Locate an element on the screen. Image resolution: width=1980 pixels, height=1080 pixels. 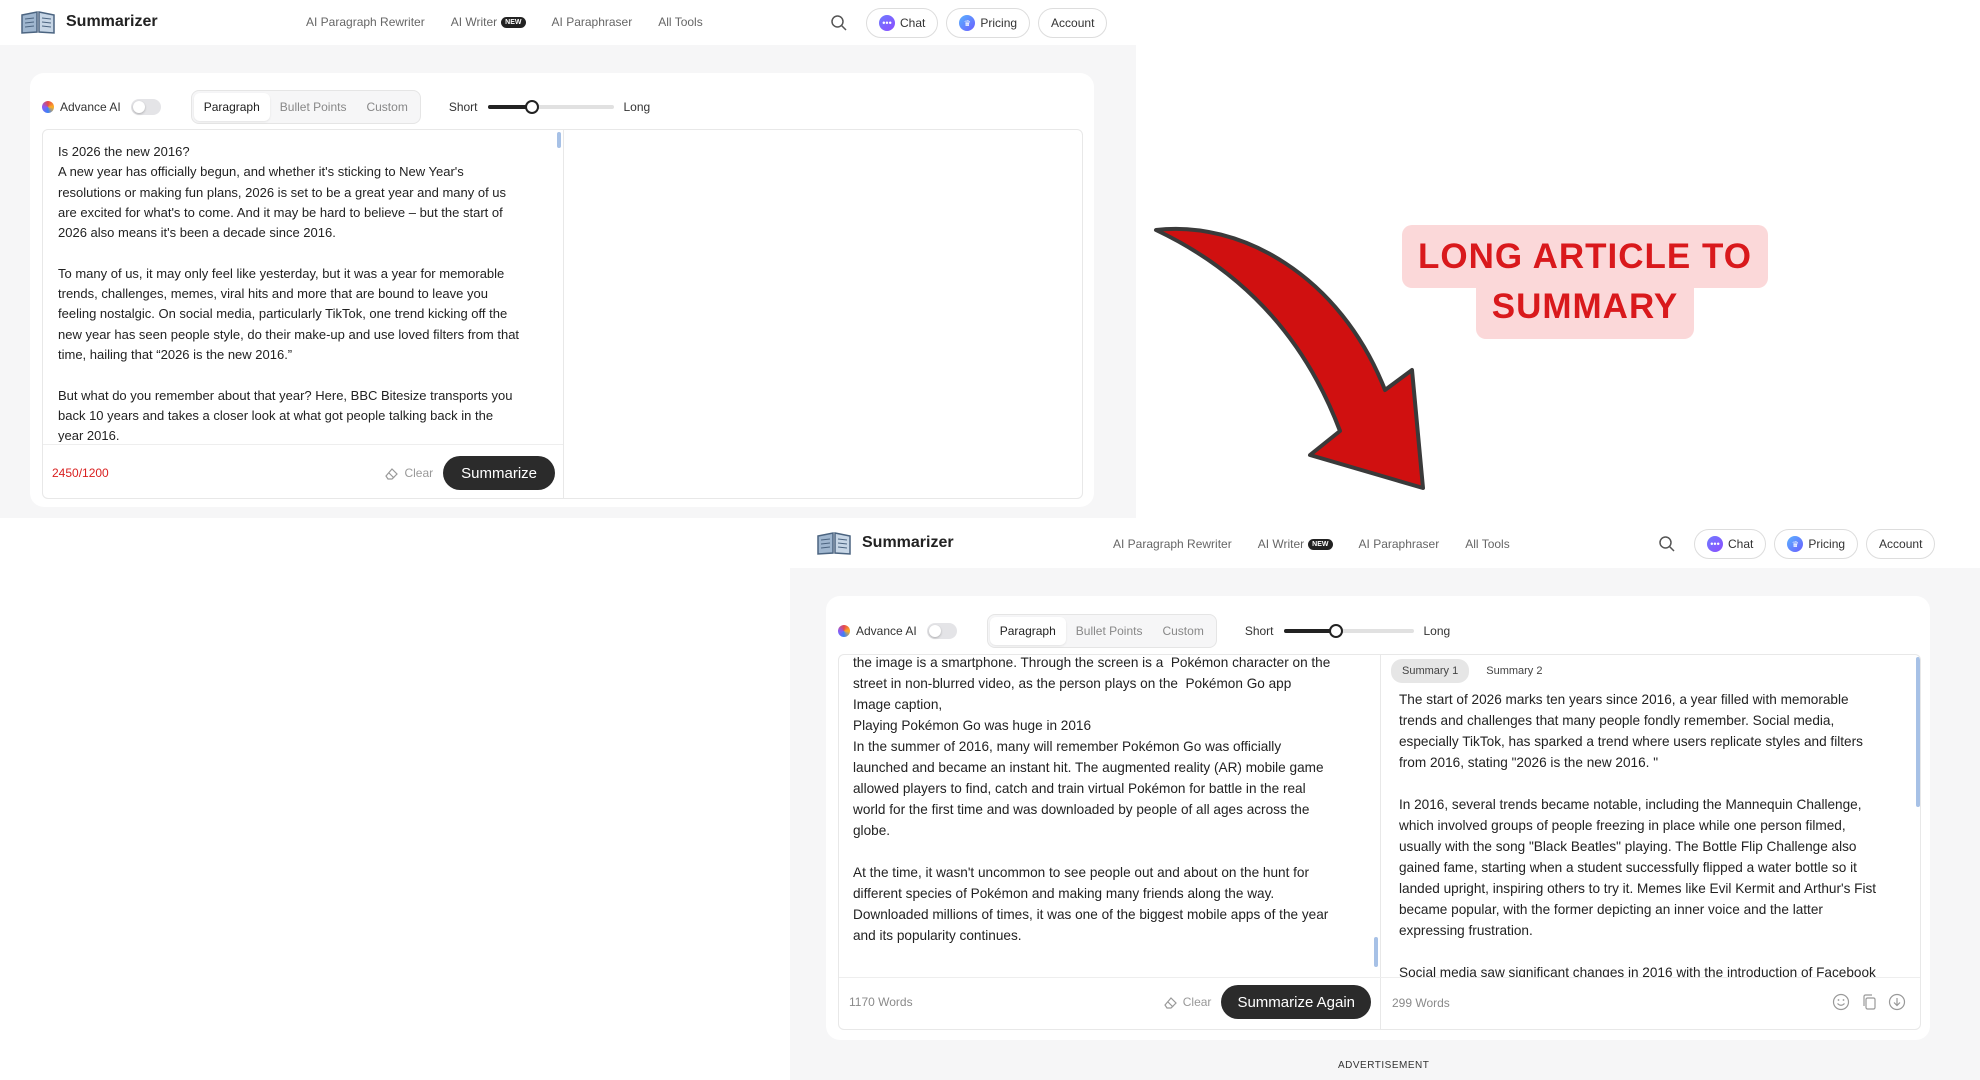
summarize-button: Summarize is located at coordinates (499, 473).